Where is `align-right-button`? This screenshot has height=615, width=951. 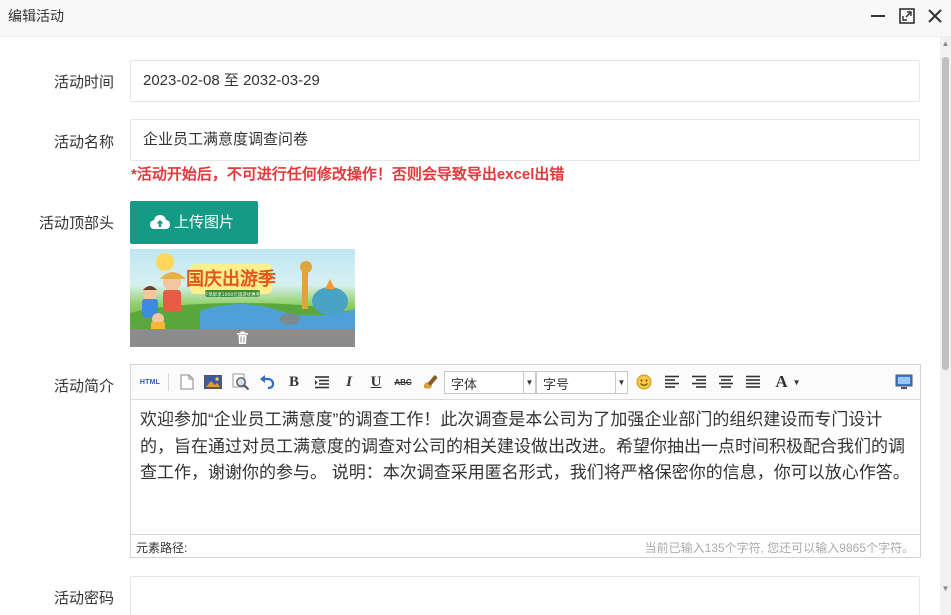 align-right-button is located at coordinates (699, 382).